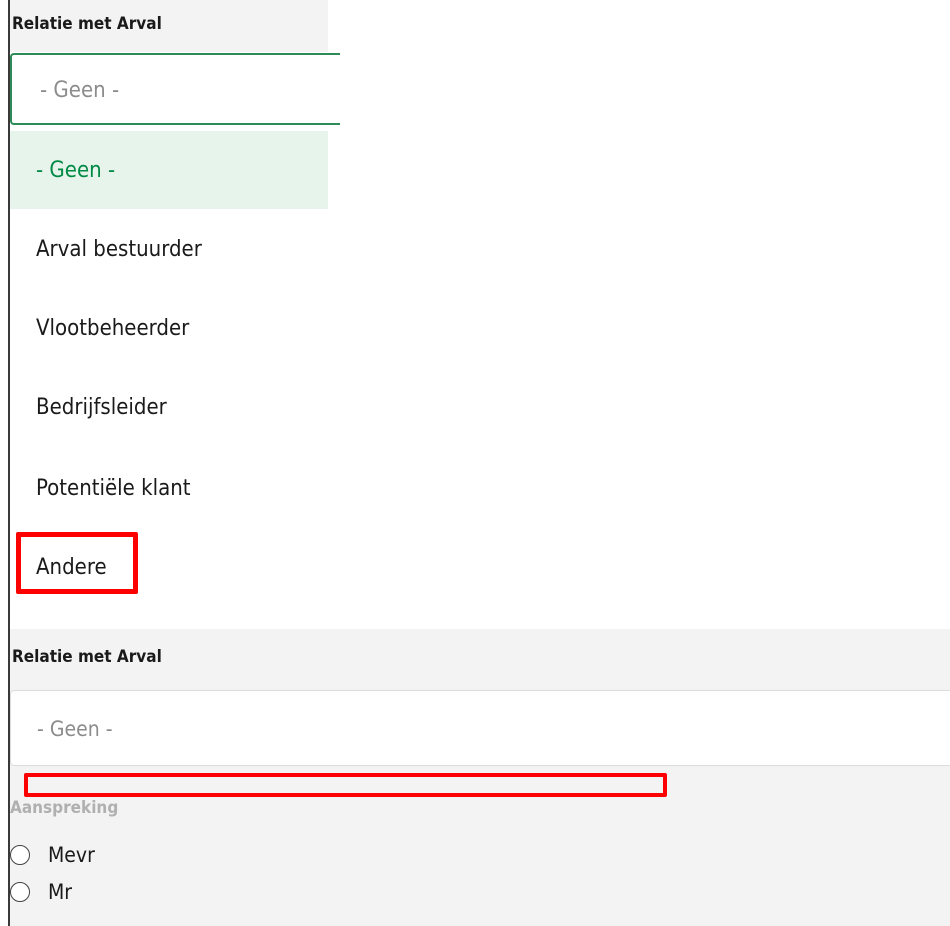 The image size is (950, 926). I want to click on option-label: Bedrijfsleider, so click(101, 407).